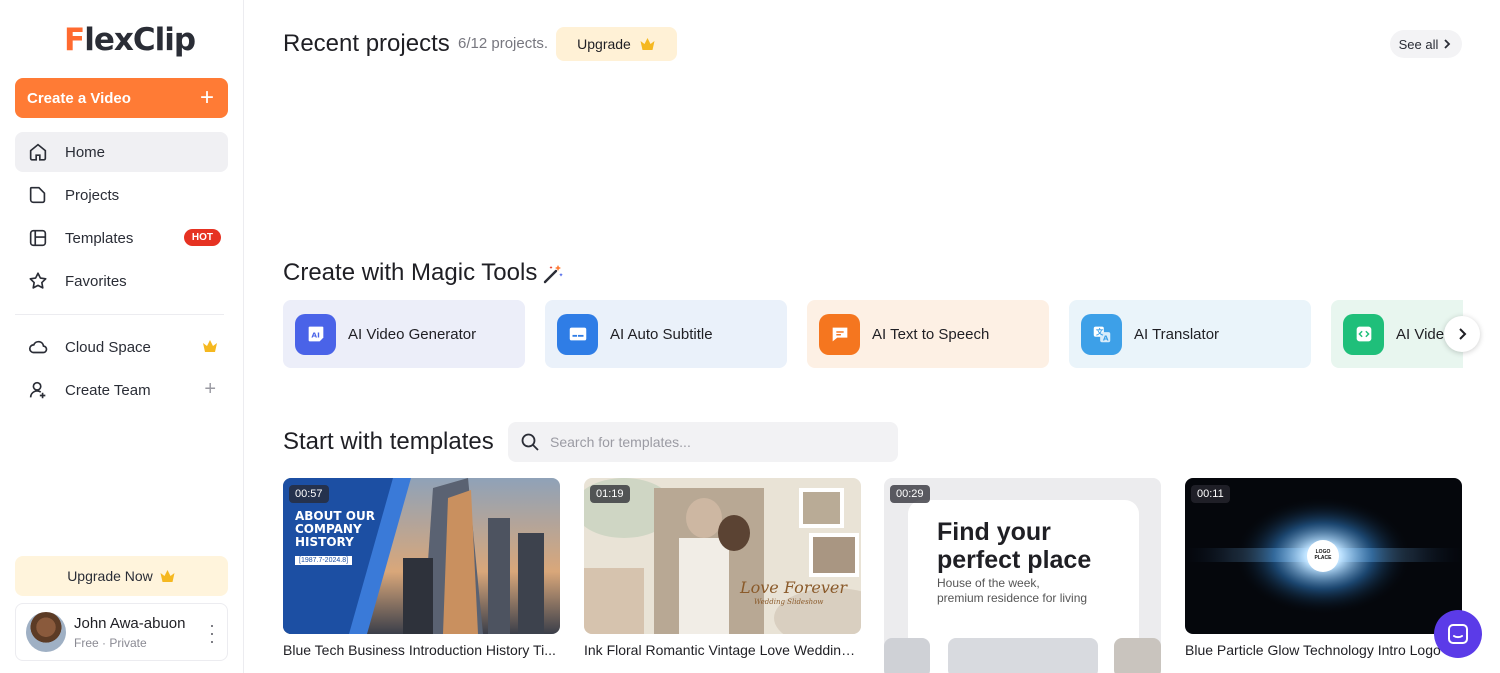 Image resolution: width=1500 pixels, height=673 pixels. I want to click on tool-ai-text-to-speech: AI Text to Speech, so click(928, 334).